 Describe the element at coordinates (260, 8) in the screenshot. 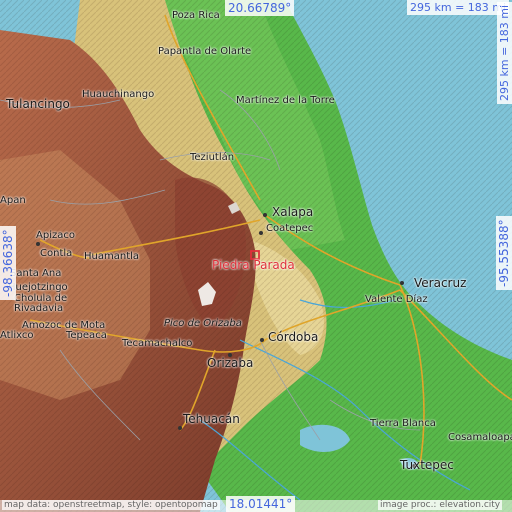

I see `north-coordinate: 20.66789°` at that location.